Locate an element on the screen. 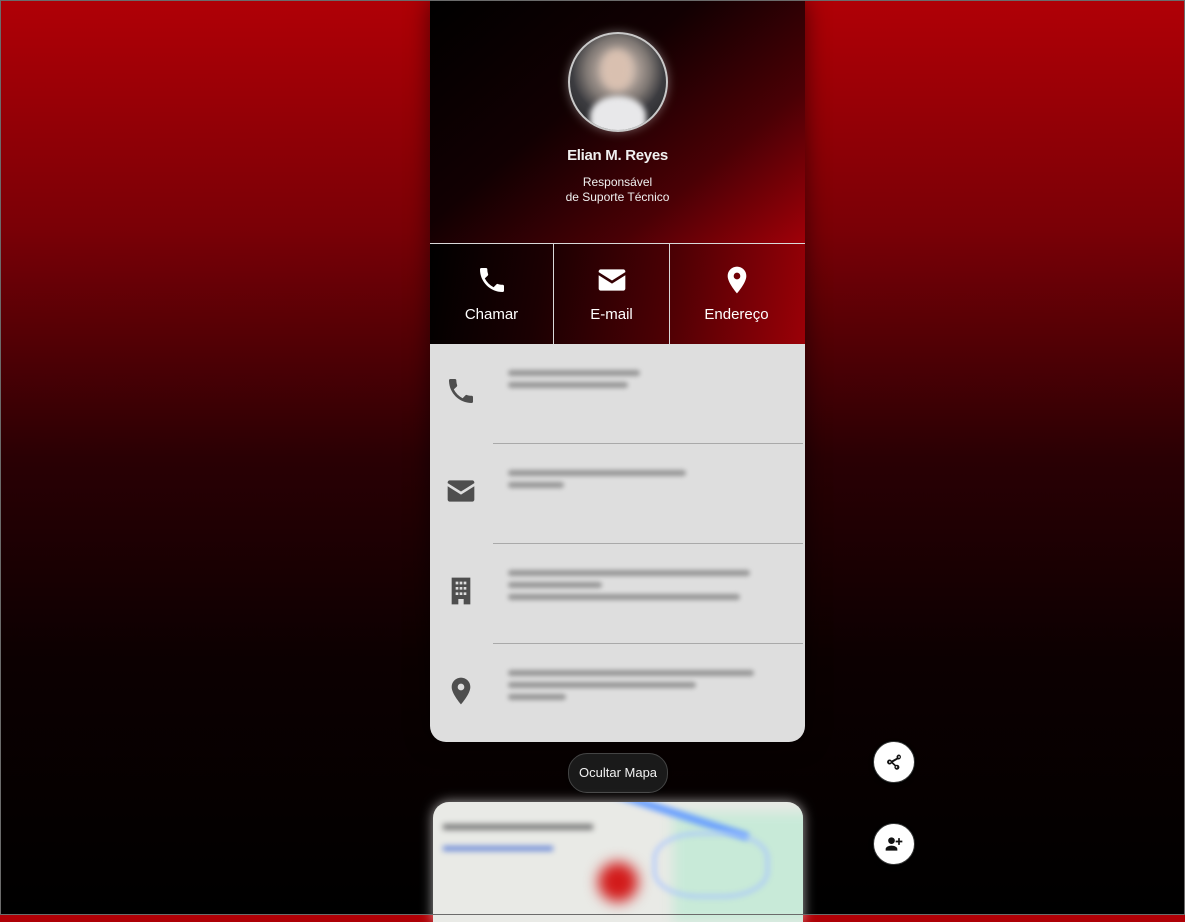 The height and width of the screenshot is (922, 1185). role-line-1: Responsável is located at coordinates (617, 182).